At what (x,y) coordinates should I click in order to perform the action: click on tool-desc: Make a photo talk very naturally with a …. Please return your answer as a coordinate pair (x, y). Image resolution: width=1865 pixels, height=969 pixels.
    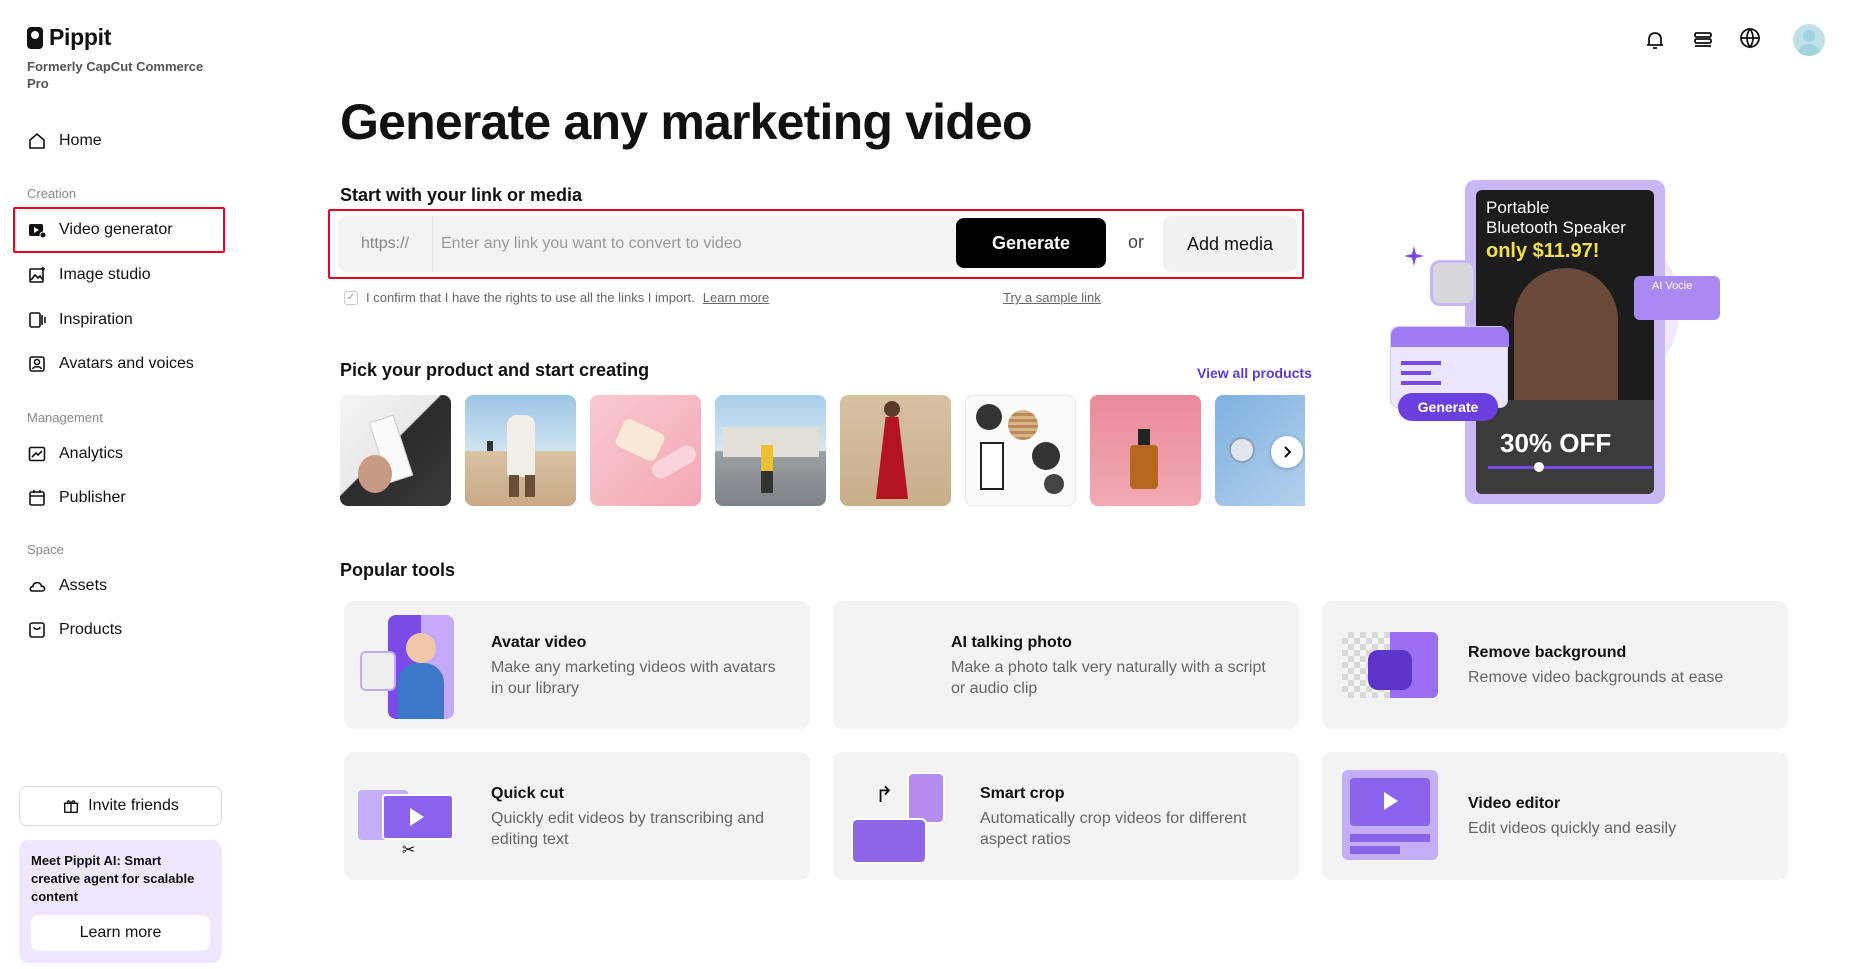
    Looking at the image, I should click on (1108, 678).